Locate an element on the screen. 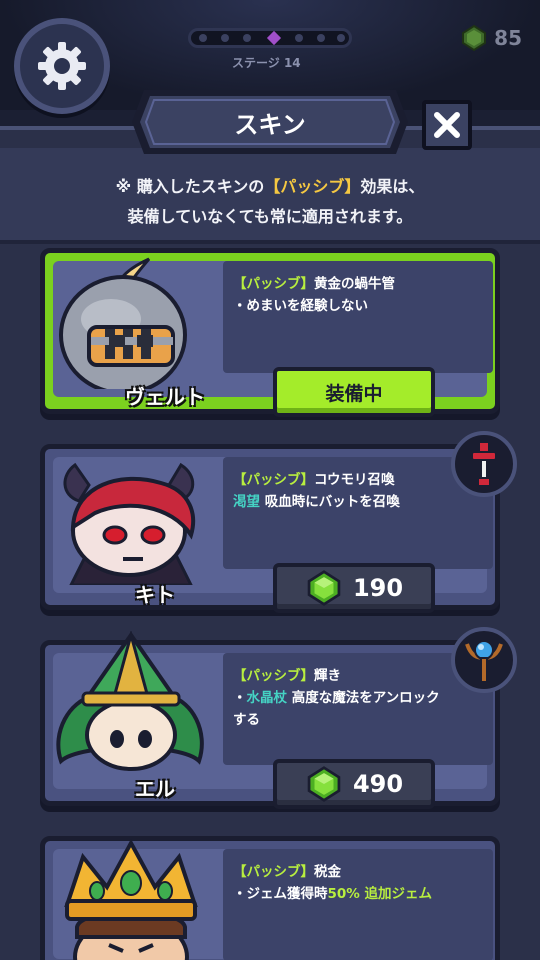 Image resolution: width=540 pixels, height=960 pixels. current-stage-marker is located at coordinates (274, 38).